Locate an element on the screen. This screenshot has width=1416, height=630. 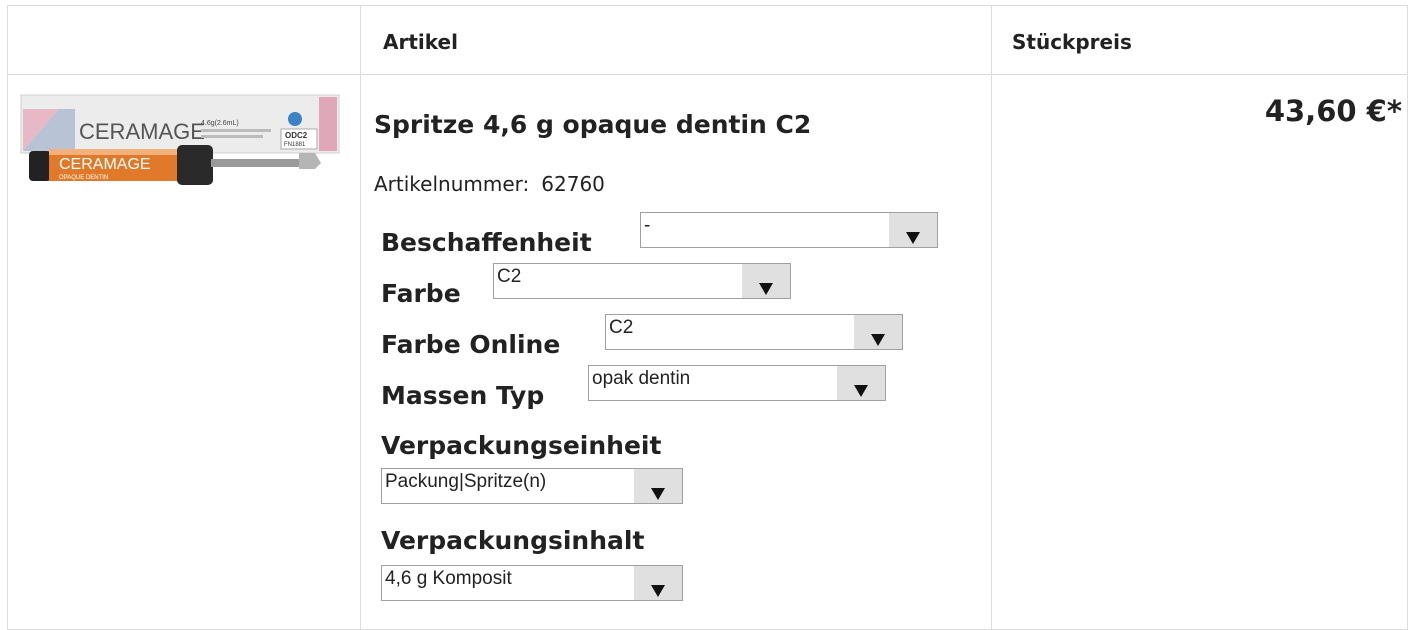
svg-text: 4.6g(2.6mL) is located at coordinates (220, 123).